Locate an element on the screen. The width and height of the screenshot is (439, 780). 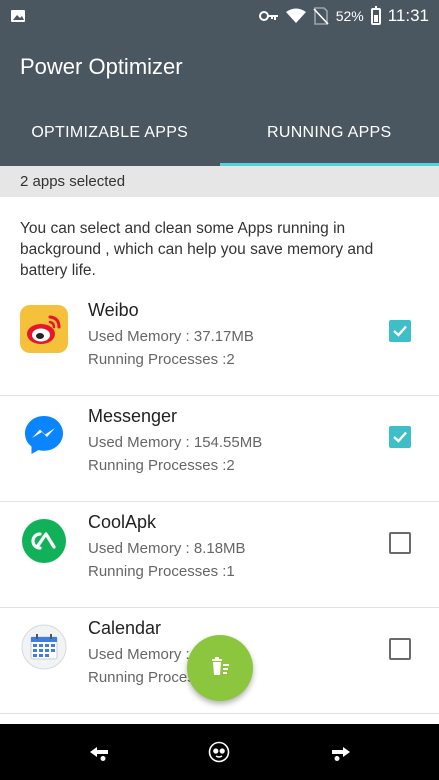
coolapk-icon is located at coordinates (44, 541).